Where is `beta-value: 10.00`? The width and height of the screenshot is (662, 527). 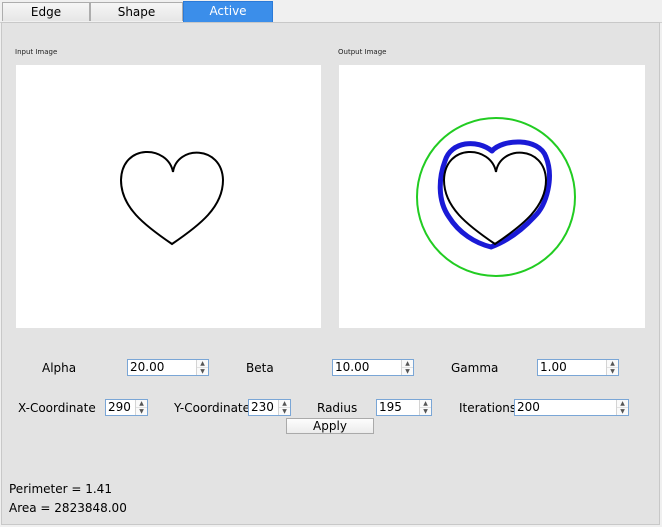
beta-value: 10.00 is located at coordinates (352, 367).